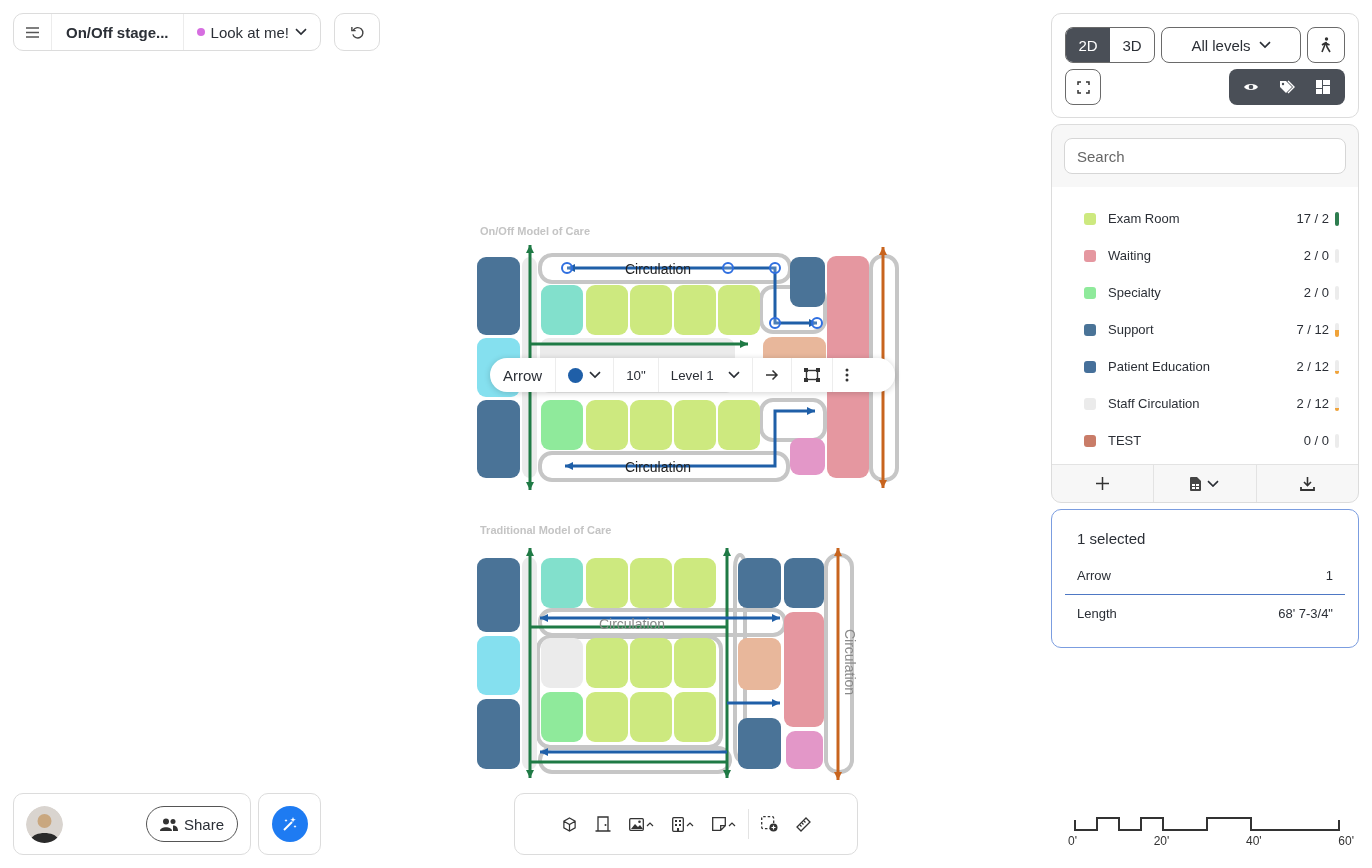 This screenshot has height=868, width=1372. I want to click on category-count: 7 / 12, so click(1312, 329).